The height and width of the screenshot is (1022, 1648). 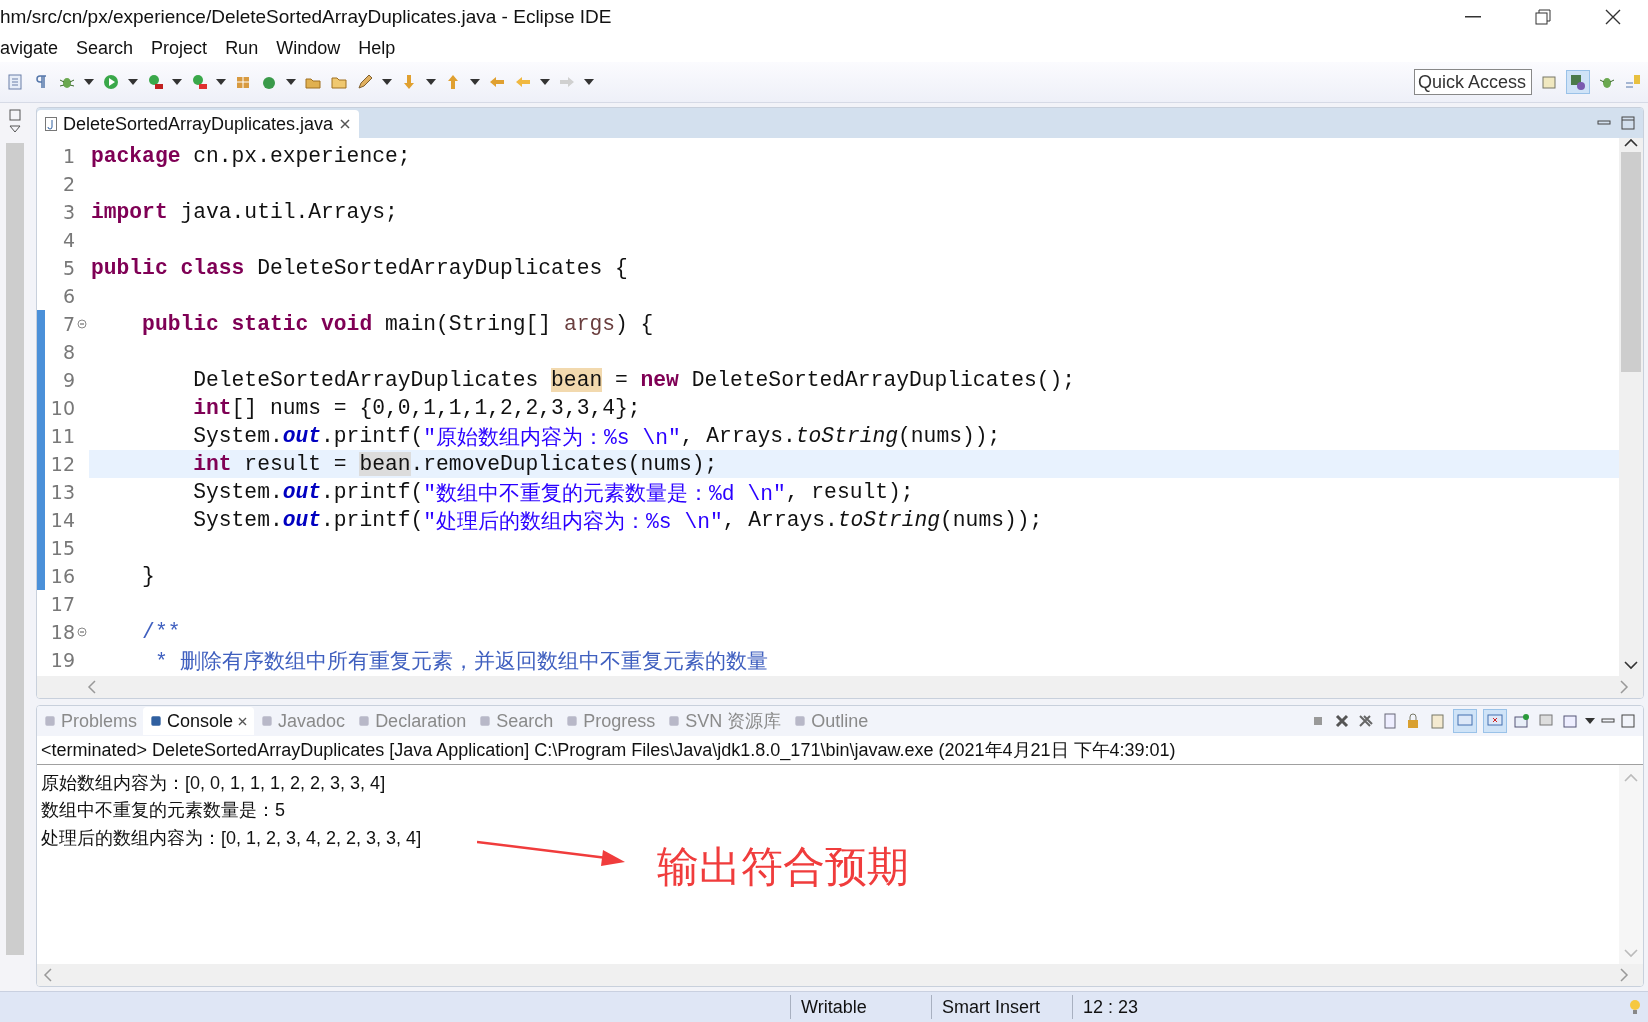 What do you see at coordinates (1001, 1007) in the screenshot?
I see `status-field: Smart Insert` at bounding box center [1001, 1007].